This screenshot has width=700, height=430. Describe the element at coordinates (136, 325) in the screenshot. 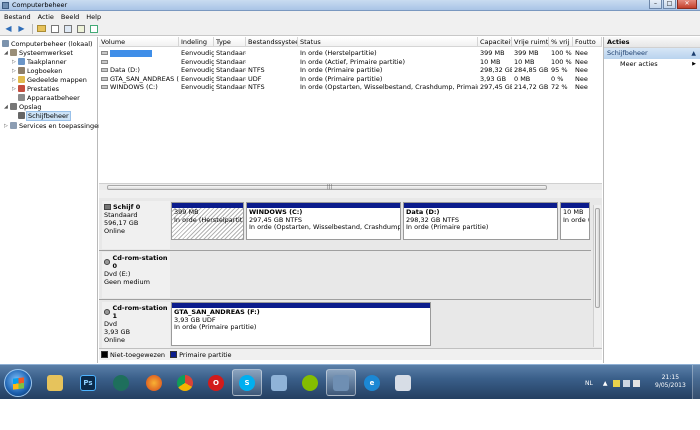

I see `cdrom-1-label: Cd-rom-station 1 Dvd 3,93 GB Online` at that location.